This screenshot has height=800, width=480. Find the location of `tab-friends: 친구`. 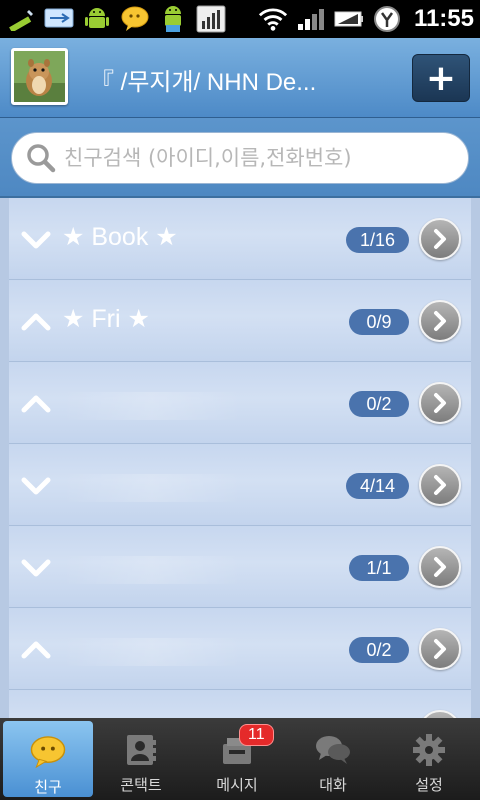

tab-friends: 친구 is located at coordinates (48, 759).